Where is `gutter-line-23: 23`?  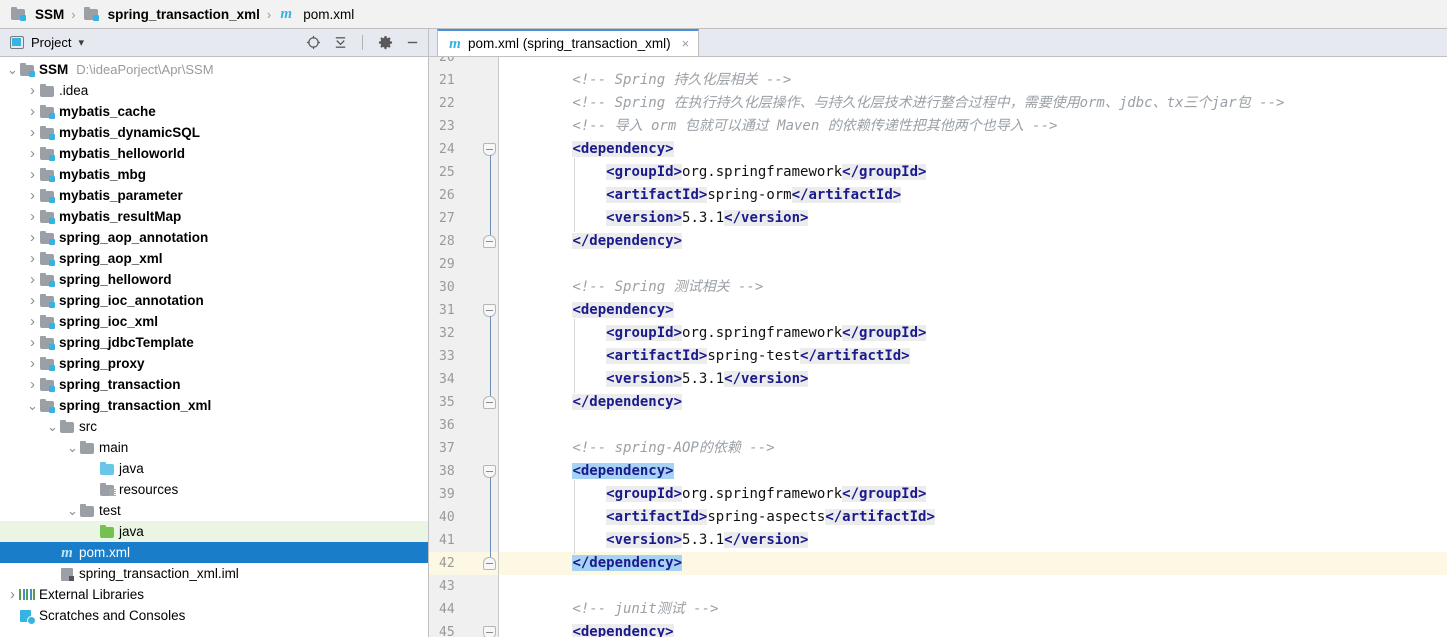
gutter-line-23: 23 is located at coordinates (463, 126).